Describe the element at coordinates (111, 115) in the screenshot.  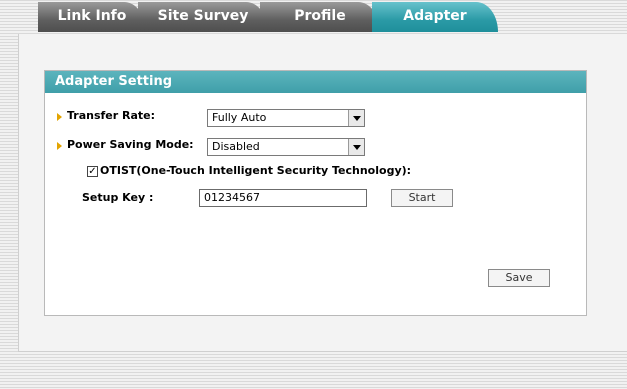
I see `transfer-rate-label: Transfer Rate:` at that location.